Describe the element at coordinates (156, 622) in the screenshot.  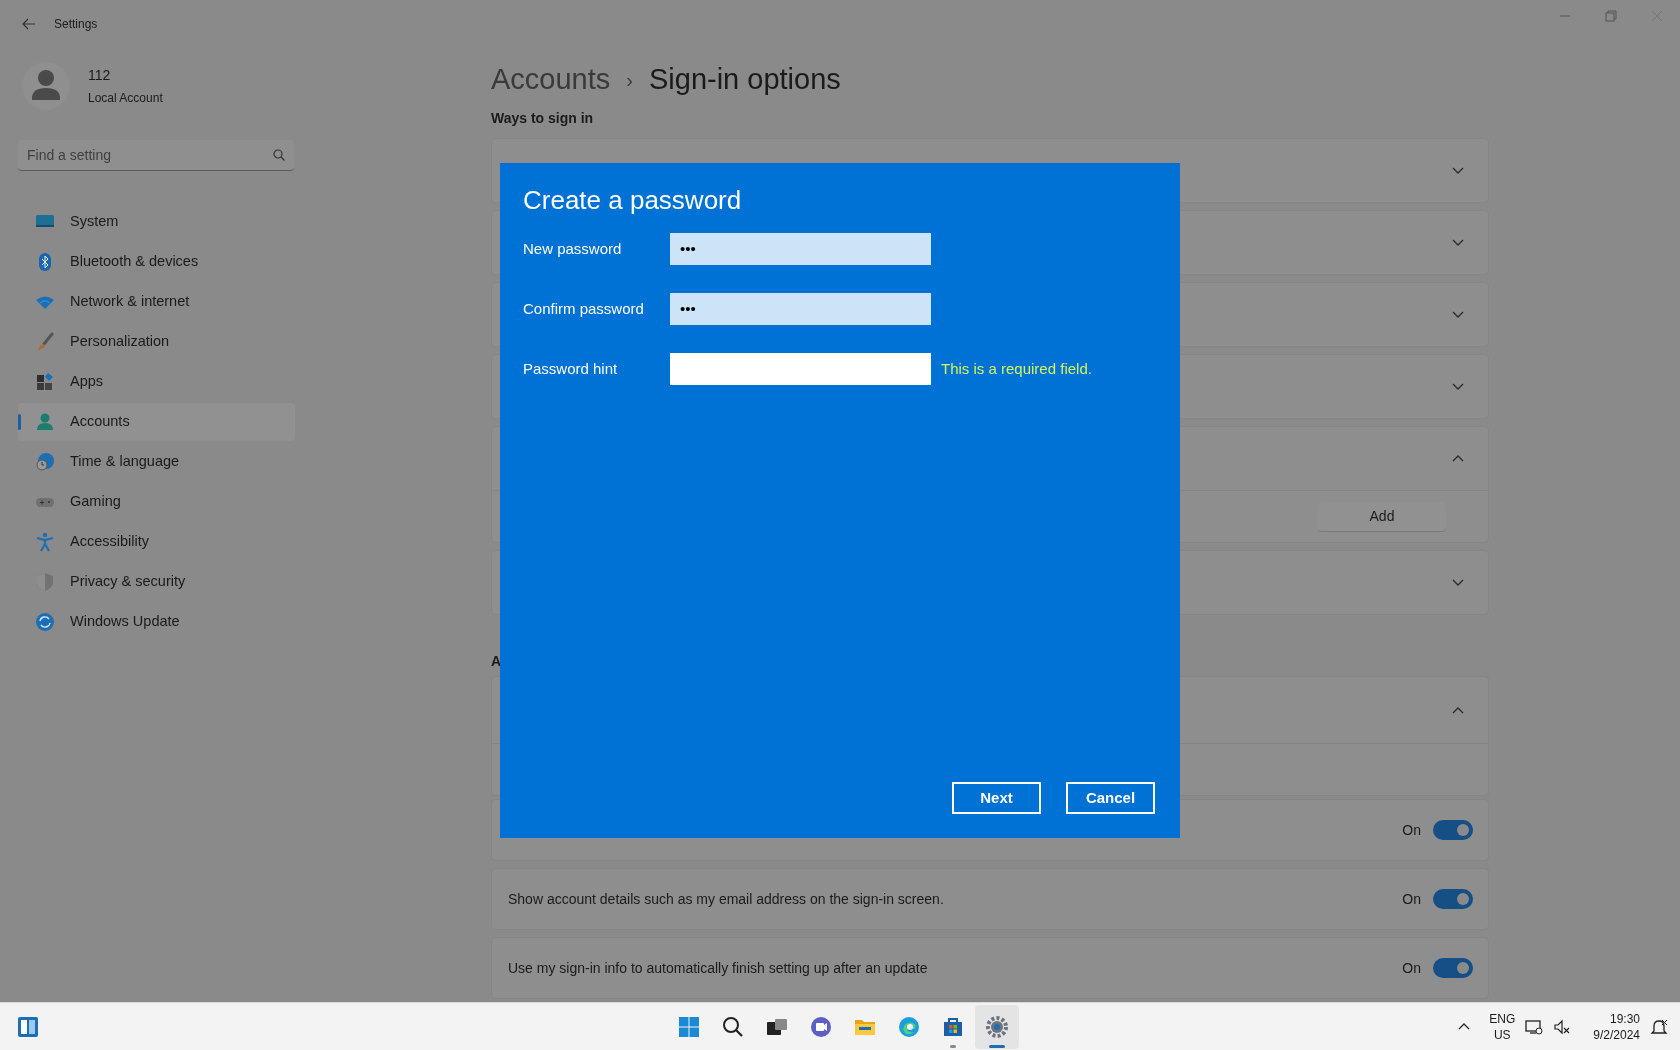
I see `nav-item: Windows Update` at that location.